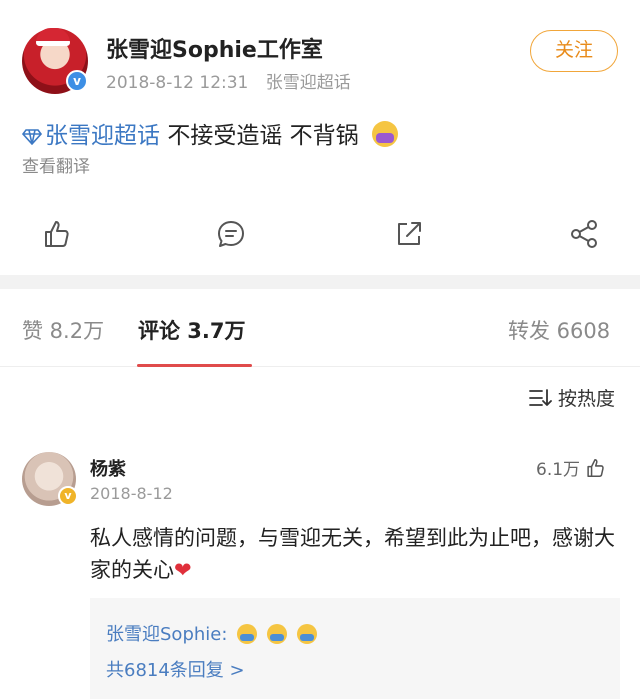  Describe the element at coordinates (352, 554) in the screenshot. I see `comment-body: 私人感情的问题，与雪迎无关，希望到此为止吧，感谢大家的关心` at that location.